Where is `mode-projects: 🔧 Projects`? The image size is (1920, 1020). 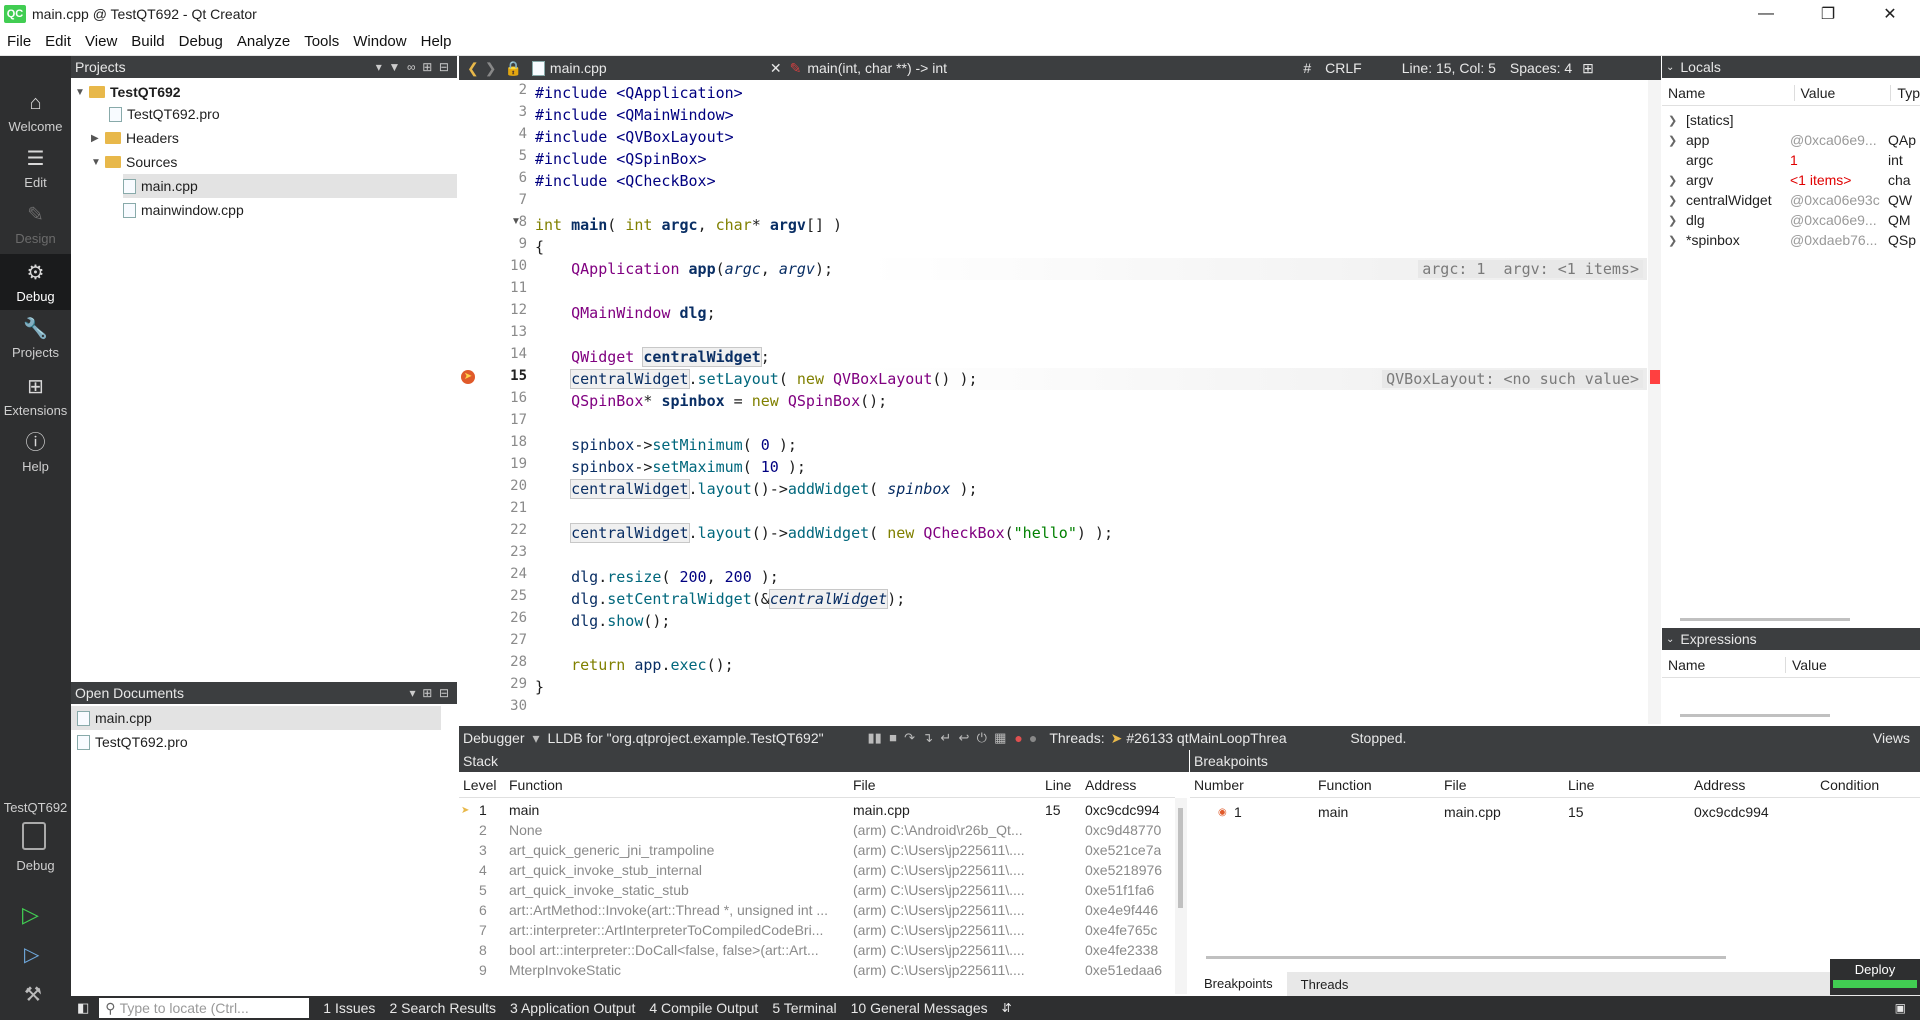
mode-projects: 🔧 Projects is located at coordinates (35, 338).